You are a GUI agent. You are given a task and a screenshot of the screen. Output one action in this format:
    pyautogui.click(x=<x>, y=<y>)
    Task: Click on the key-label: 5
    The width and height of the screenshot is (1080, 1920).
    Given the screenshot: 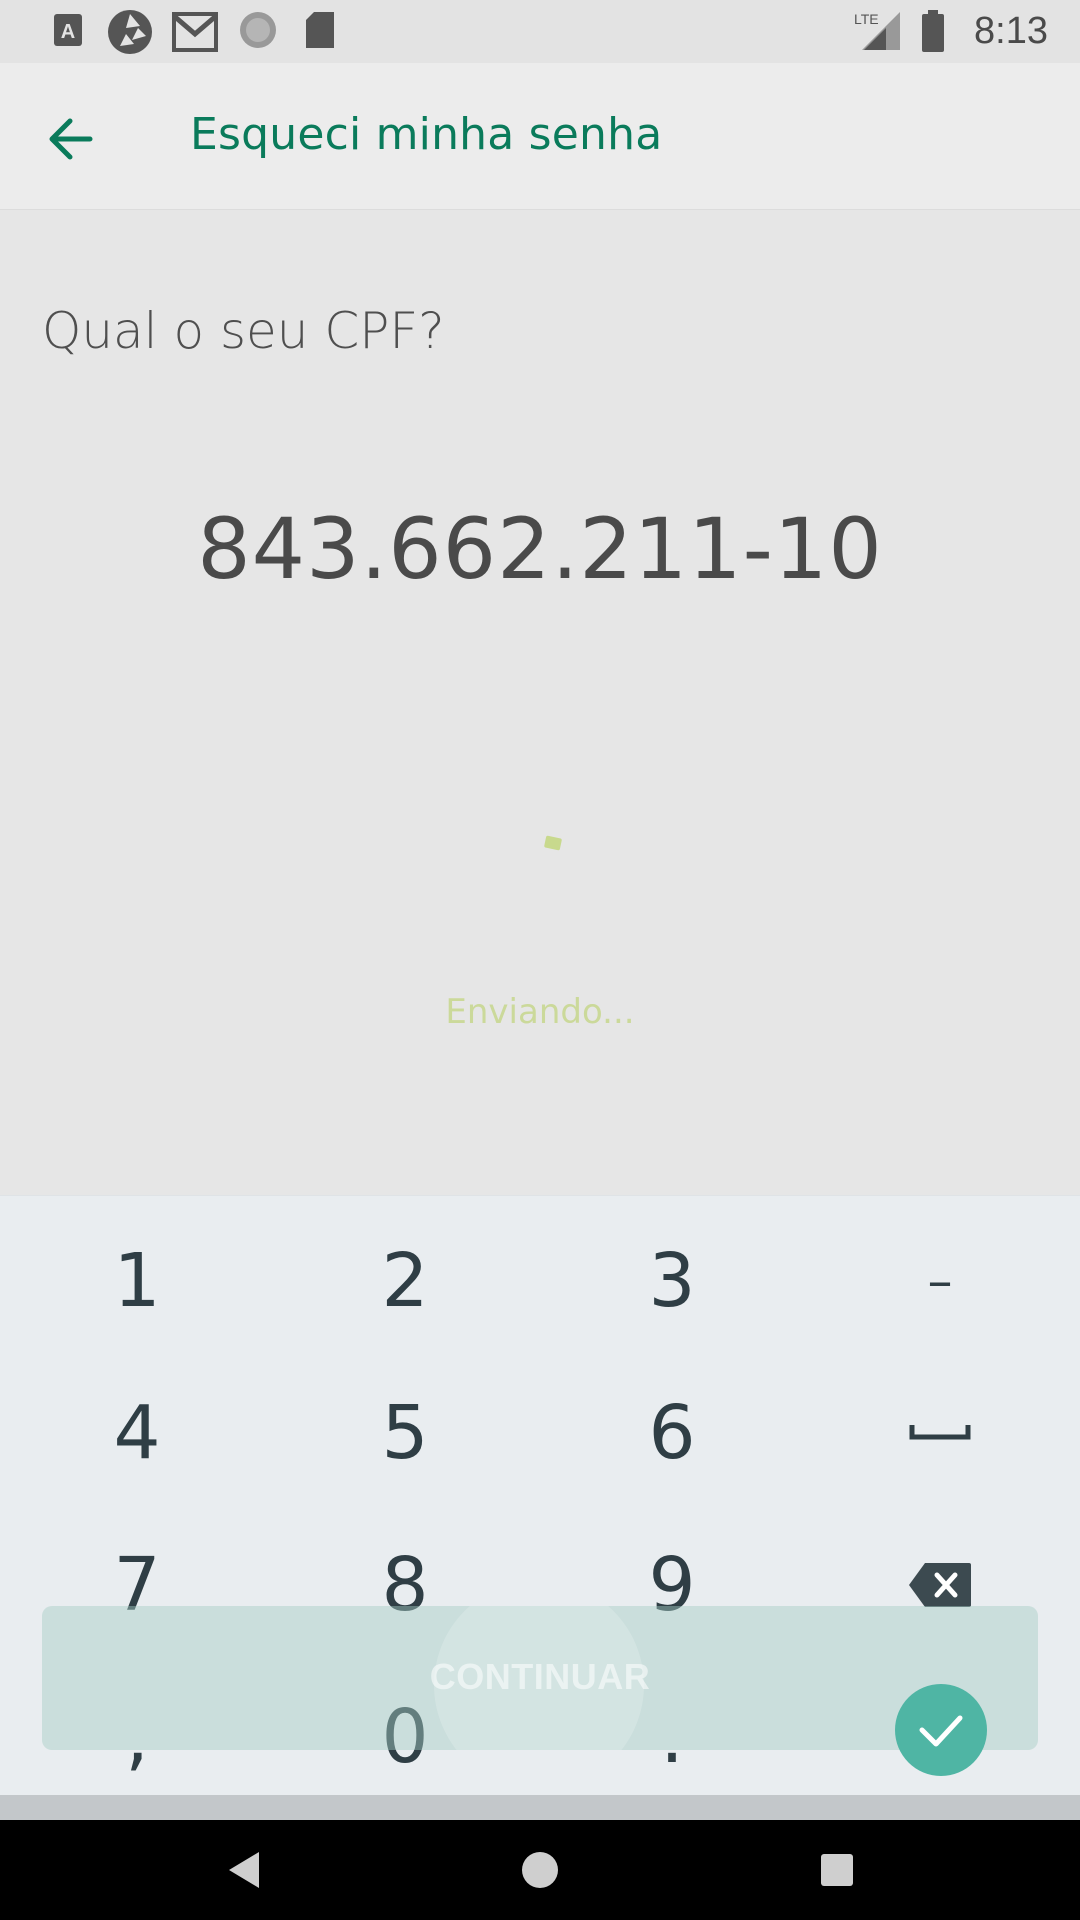 What is the action you would take?
    pyautogui.click(x=405, y=1433)
    